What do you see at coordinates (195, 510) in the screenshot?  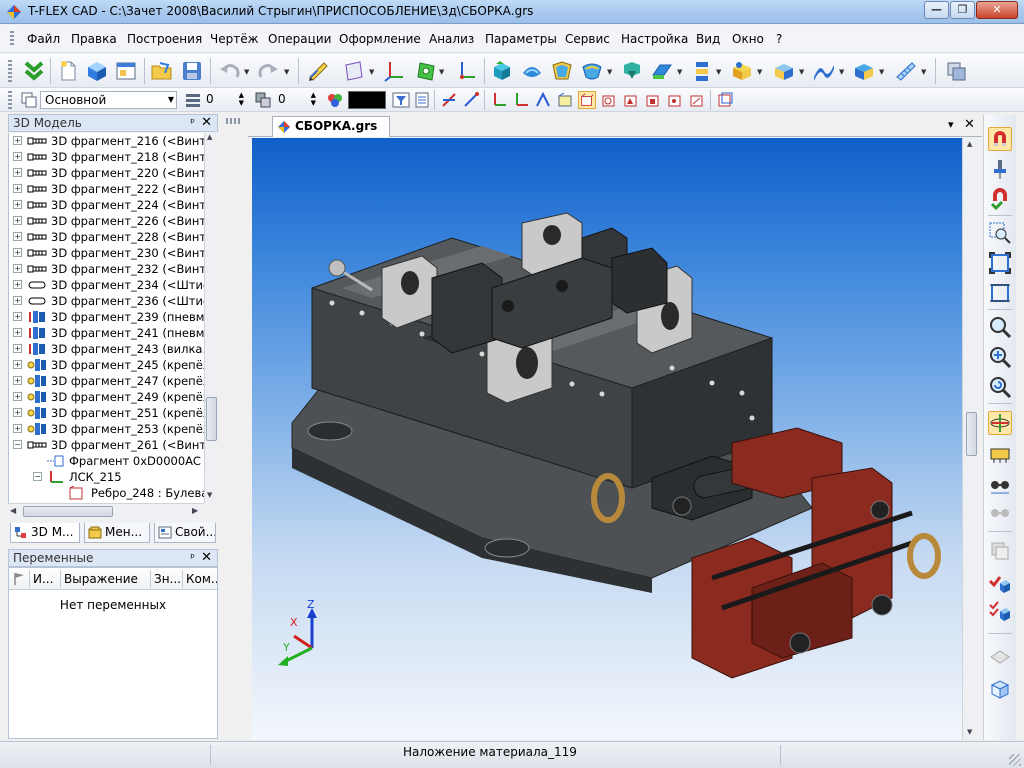 I see `scroll-right-icon: ▶` at bounding box center [195, 510].